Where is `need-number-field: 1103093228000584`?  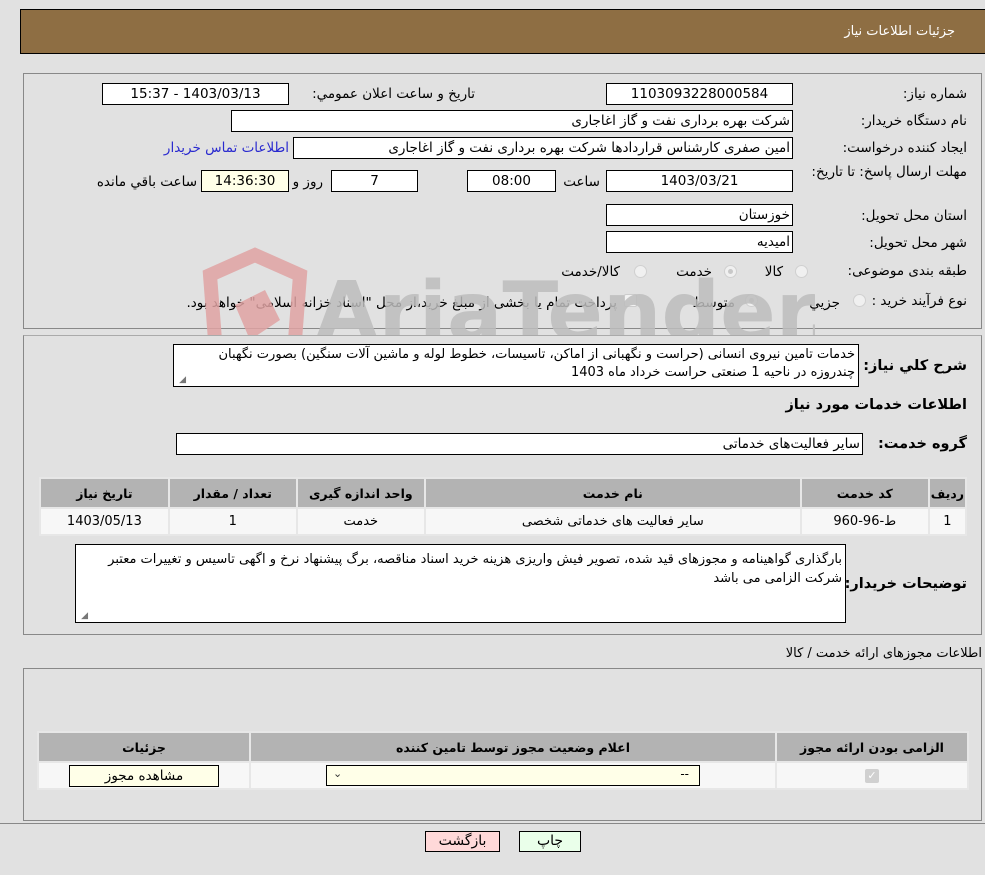
need-number-field: 1103093228000584 is located at coordinates (699, 94).